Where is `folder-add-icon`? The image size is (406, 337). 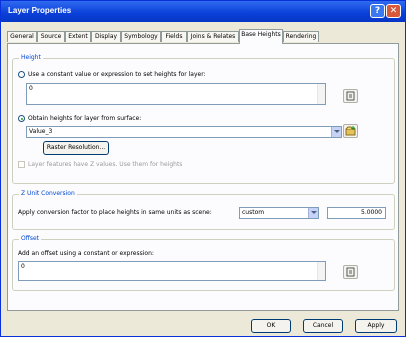 folder-add-icon is located at coordinates (350, 131).